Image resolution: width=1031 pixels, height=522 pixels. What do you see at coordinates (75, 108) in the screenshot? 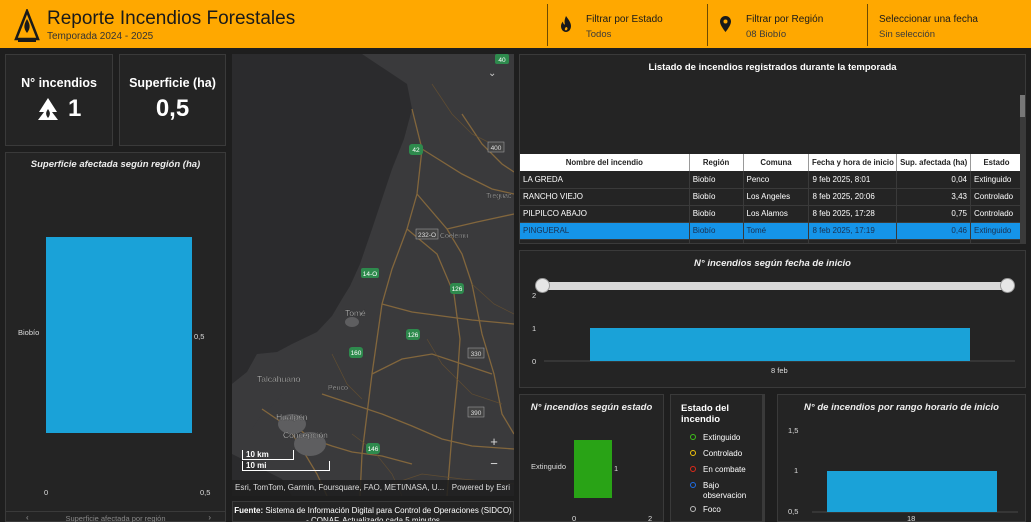
I see `kpi-incendios-value: 1` at bounding box center [75, 108].